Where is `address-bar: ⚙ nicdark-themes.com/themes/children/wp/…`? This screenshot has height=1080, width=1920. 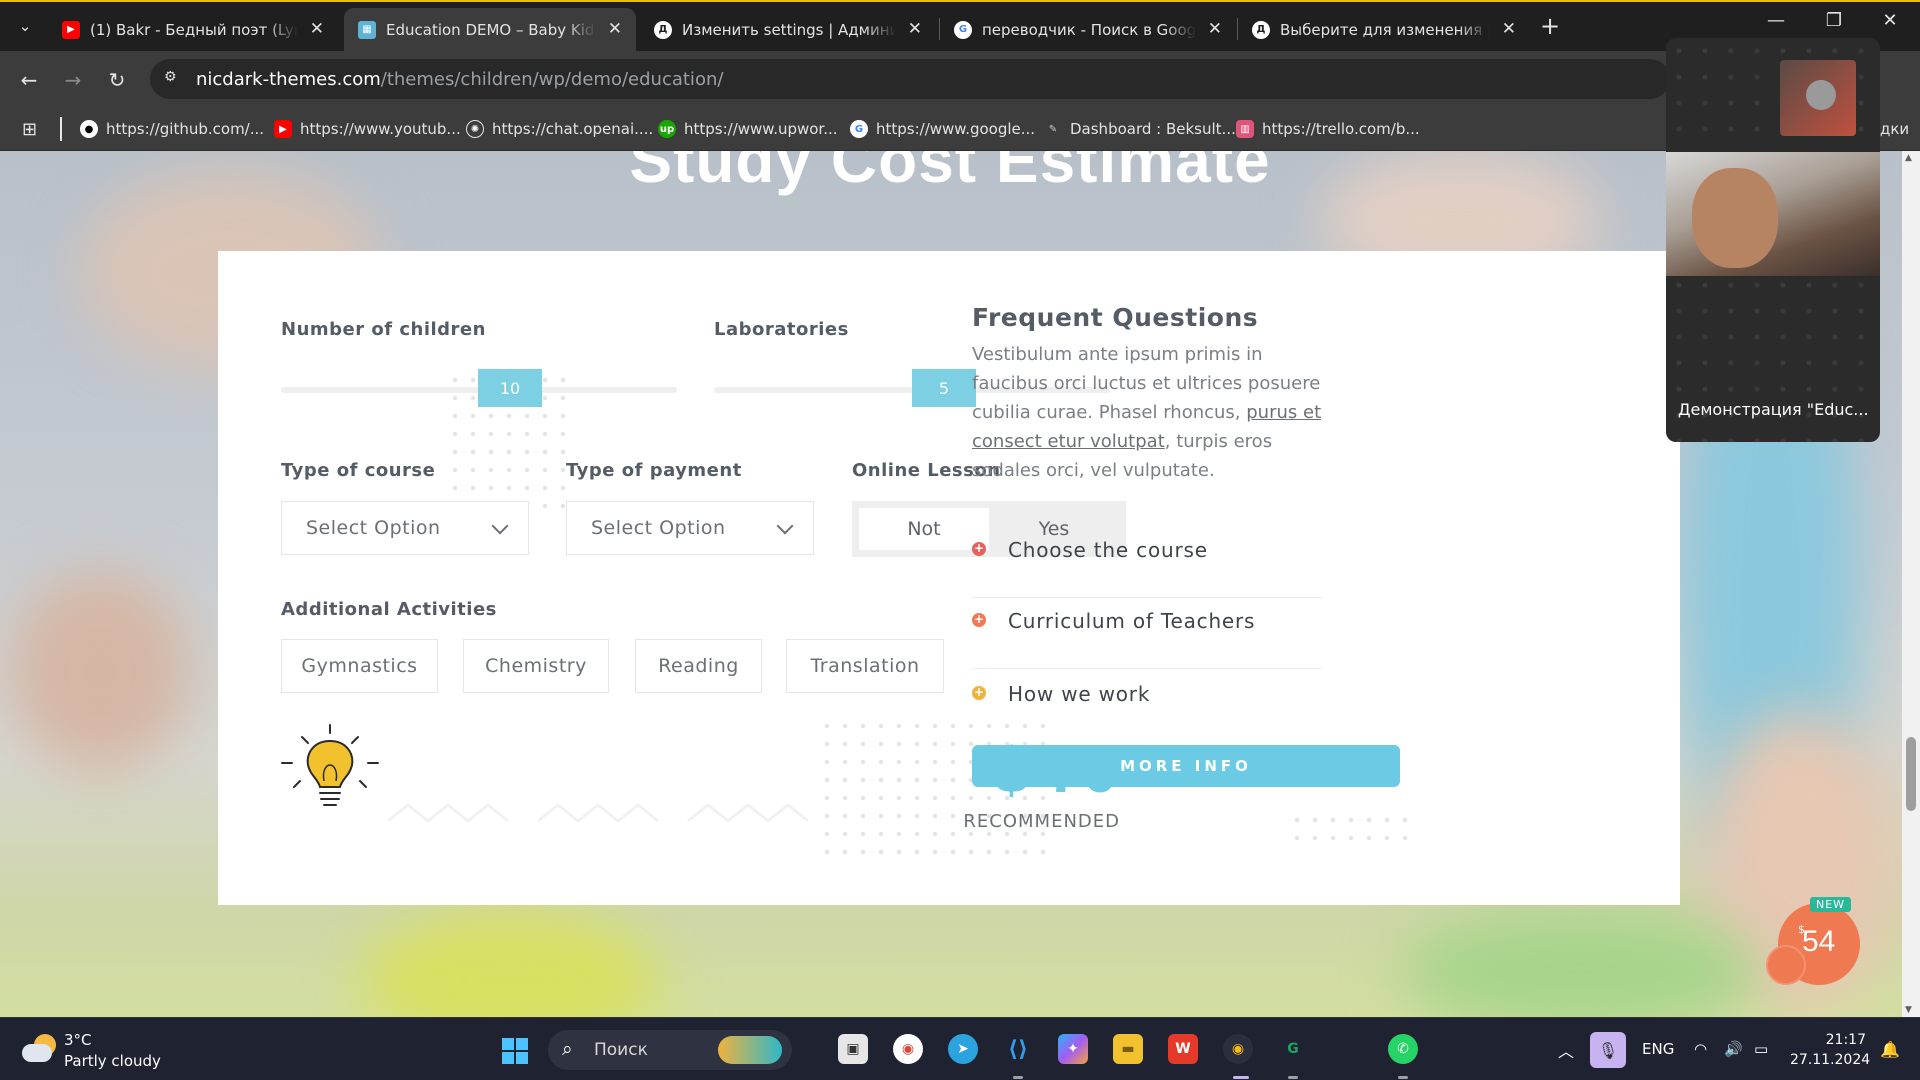
address-bar: ⚙ nicdark-themes.com/themes/children/wp/… is located at coordinates (910, 79).